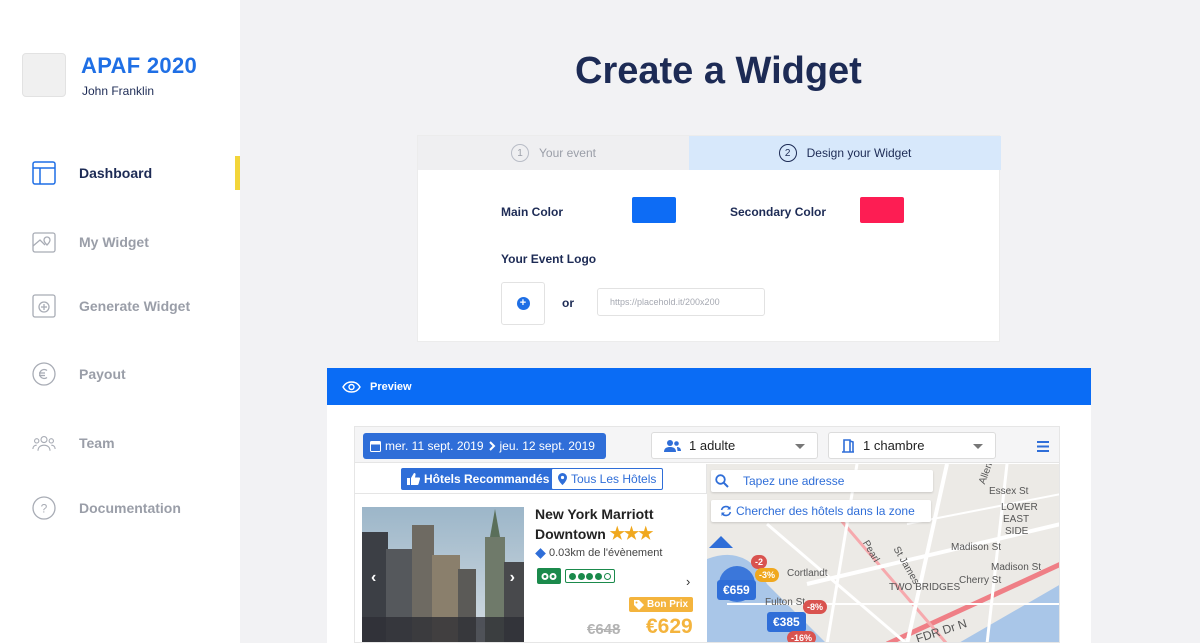  I want to click on sidebar-item-dashboard: Dashboard, so click(120, 173).